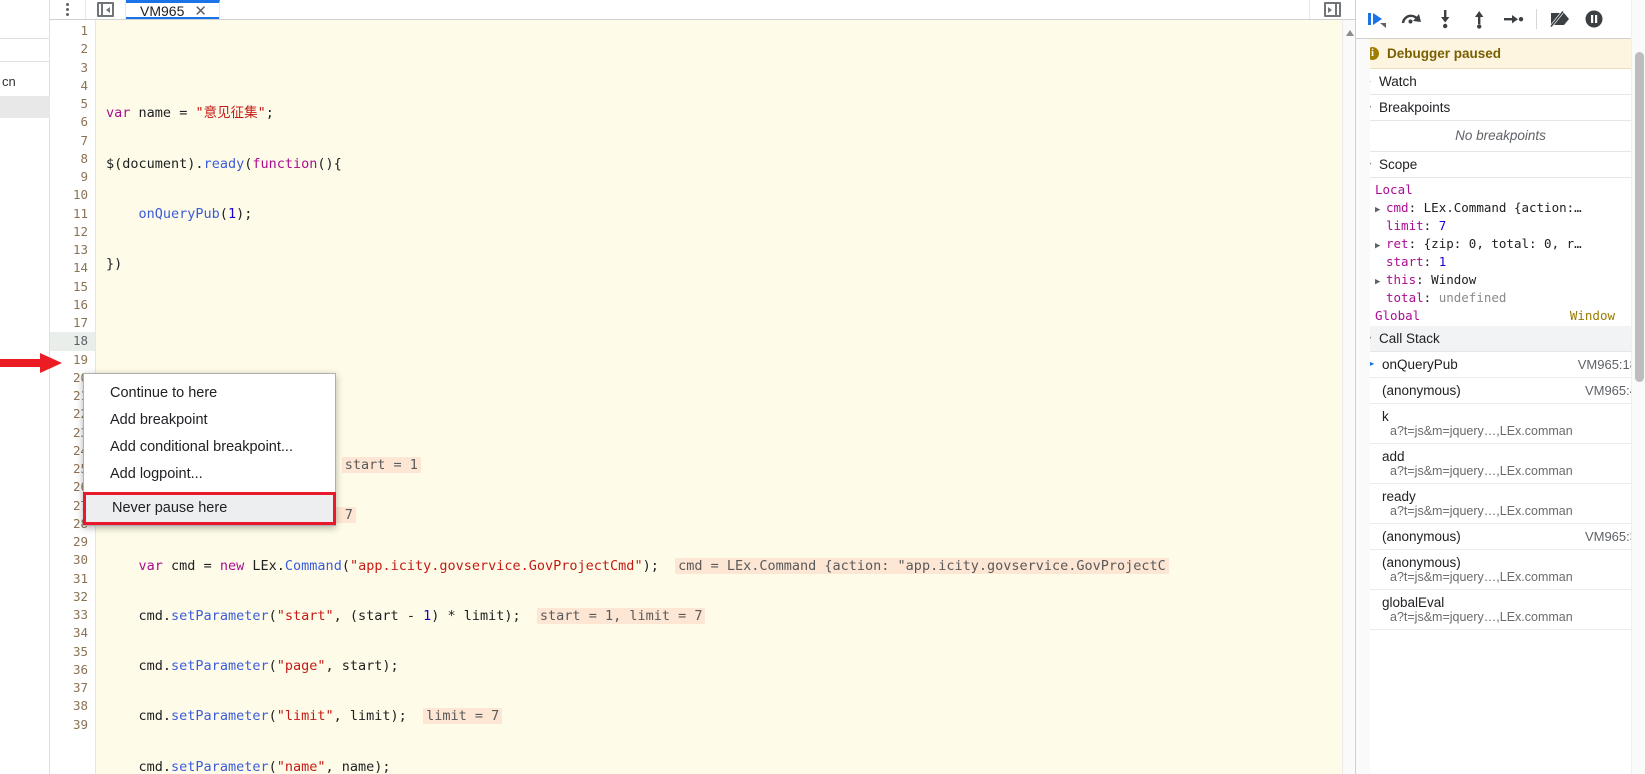  I want to click on line-number: 15, so click(72, 287).